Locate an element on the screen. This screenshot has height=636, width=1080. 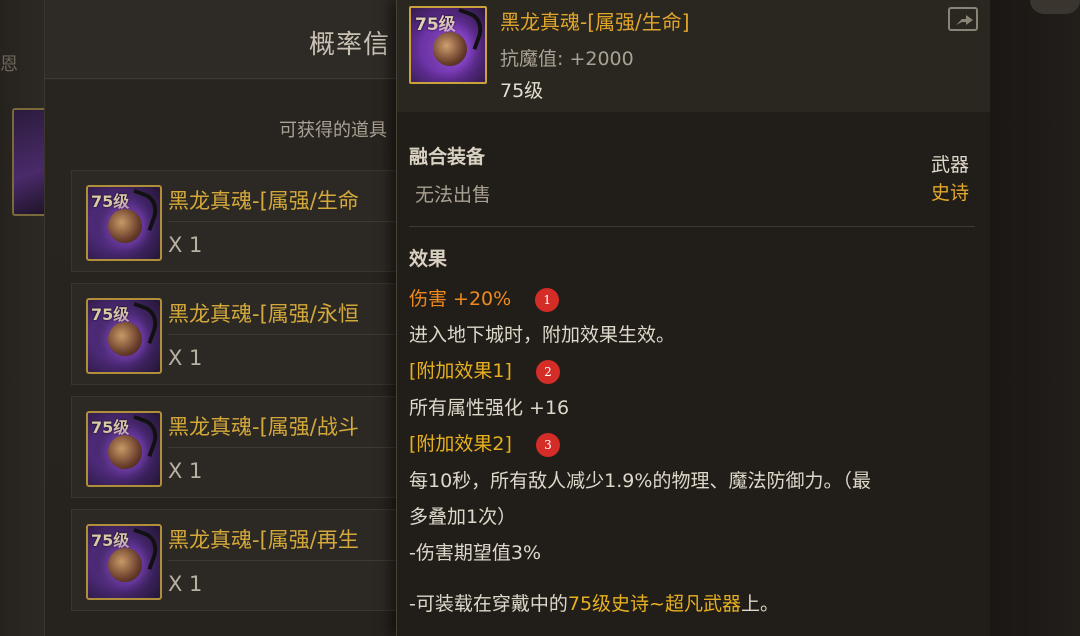
extra-effect-1-line: [附加效果1] 2 is located at coordinates (484, 370).